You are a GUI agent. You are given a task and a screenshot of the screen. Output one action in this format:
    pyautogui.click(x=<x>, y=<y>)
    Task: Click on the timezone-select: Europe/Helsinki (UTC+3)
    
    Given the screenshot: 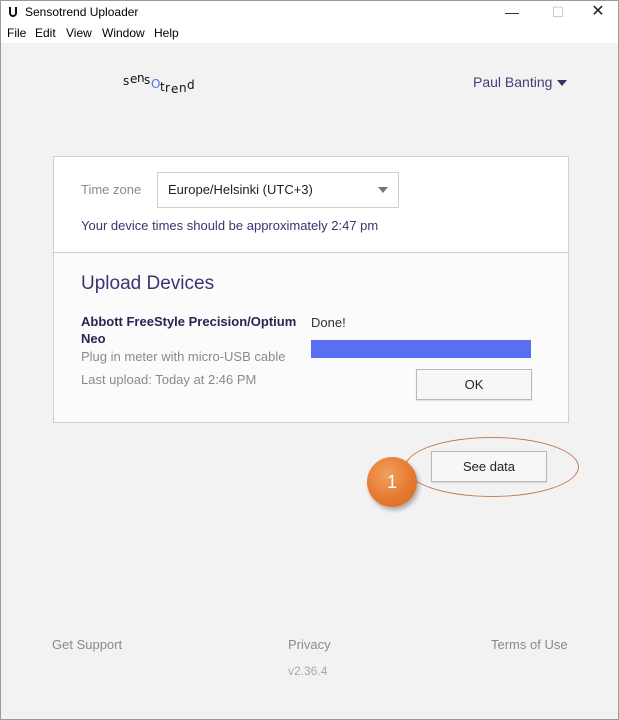 What is the action you would take?
    pyautogui.click(x=278, y=190)
    